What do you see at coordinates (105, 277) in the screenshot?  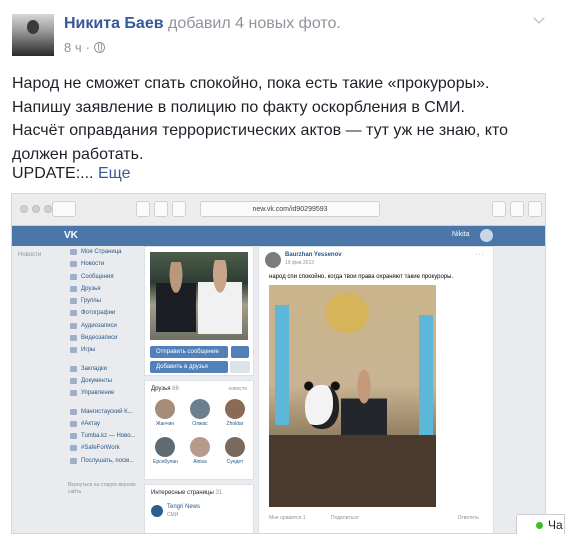 I see `vk-menu-item: Сообщения` at bounding box center [105, 277].